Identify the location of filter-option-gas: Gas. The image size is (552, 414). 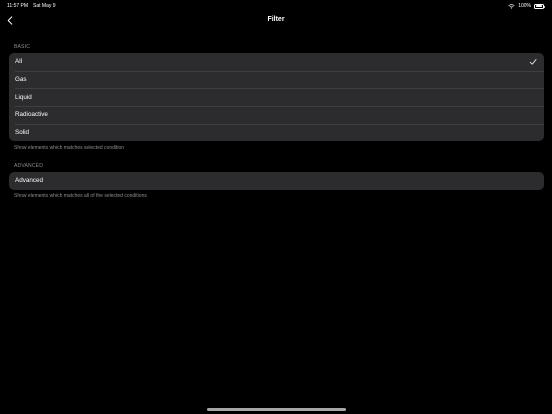
(276, 79).